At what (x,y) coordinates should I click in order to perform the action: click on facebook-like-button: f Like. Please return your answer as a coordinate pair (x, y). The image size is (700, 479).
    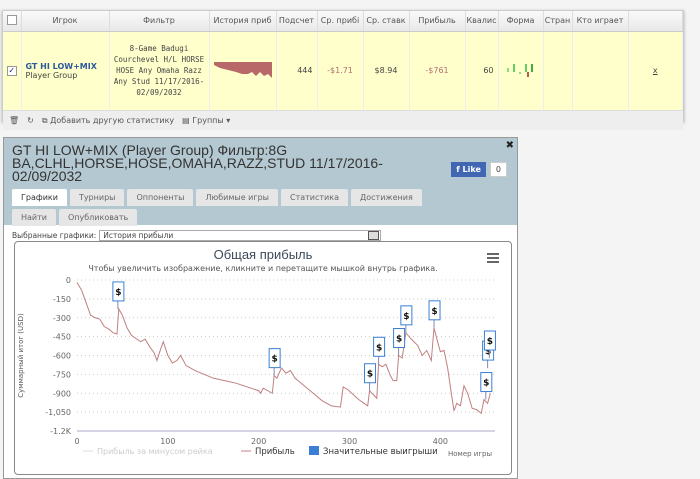
    Looking at the image, I should click on (468, 169).